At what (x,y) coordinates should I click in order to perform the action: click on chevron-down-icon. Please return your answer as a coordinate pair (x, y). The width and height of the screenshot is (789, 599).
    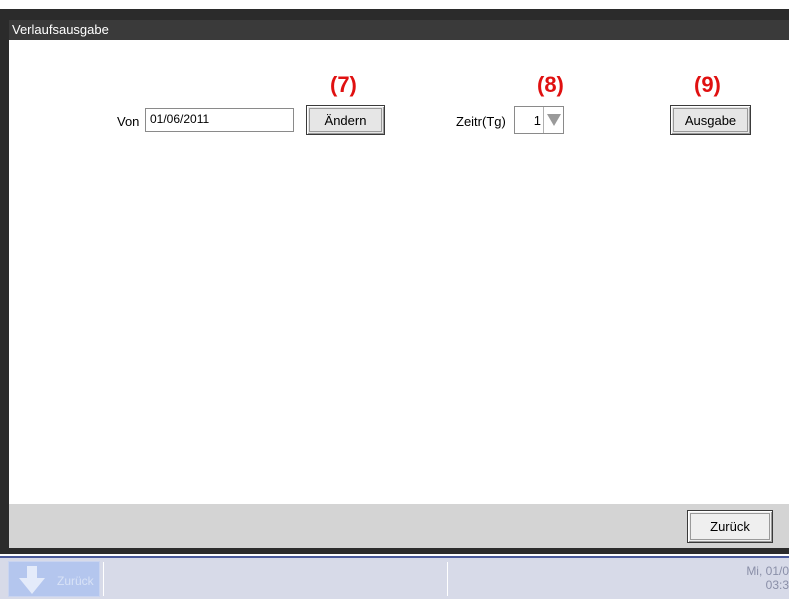
    Looking at the image, I should click on (553, 120).